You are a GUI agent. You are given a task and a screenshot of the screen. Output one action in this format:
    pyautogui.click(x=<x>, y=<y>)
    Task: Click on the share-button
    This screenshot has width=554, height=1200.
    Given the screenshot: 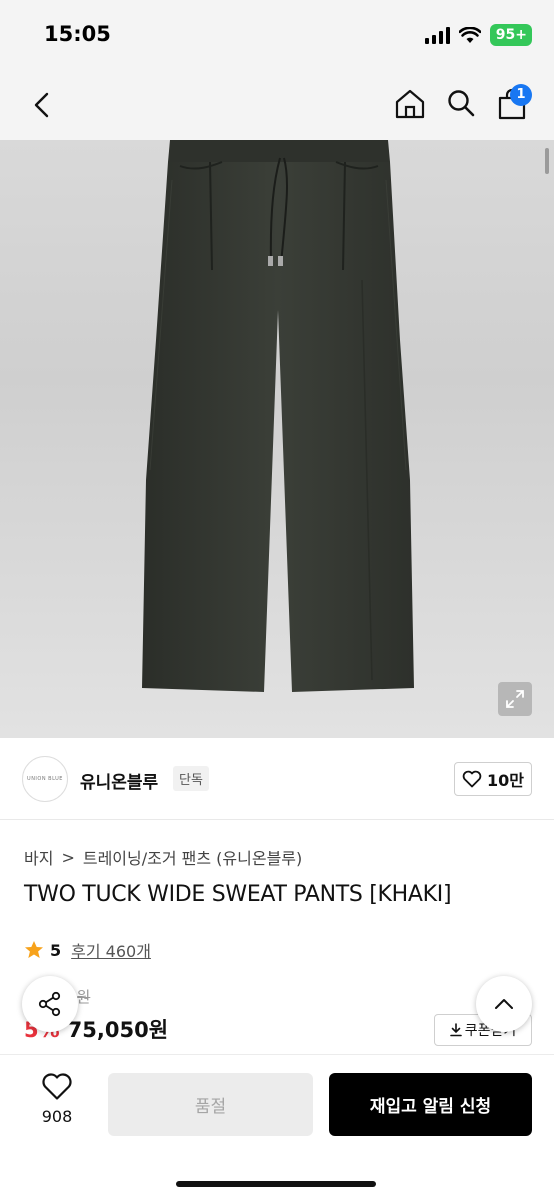 What is the action you would take?
    pyautogui.click(x=50, y=1004)
    